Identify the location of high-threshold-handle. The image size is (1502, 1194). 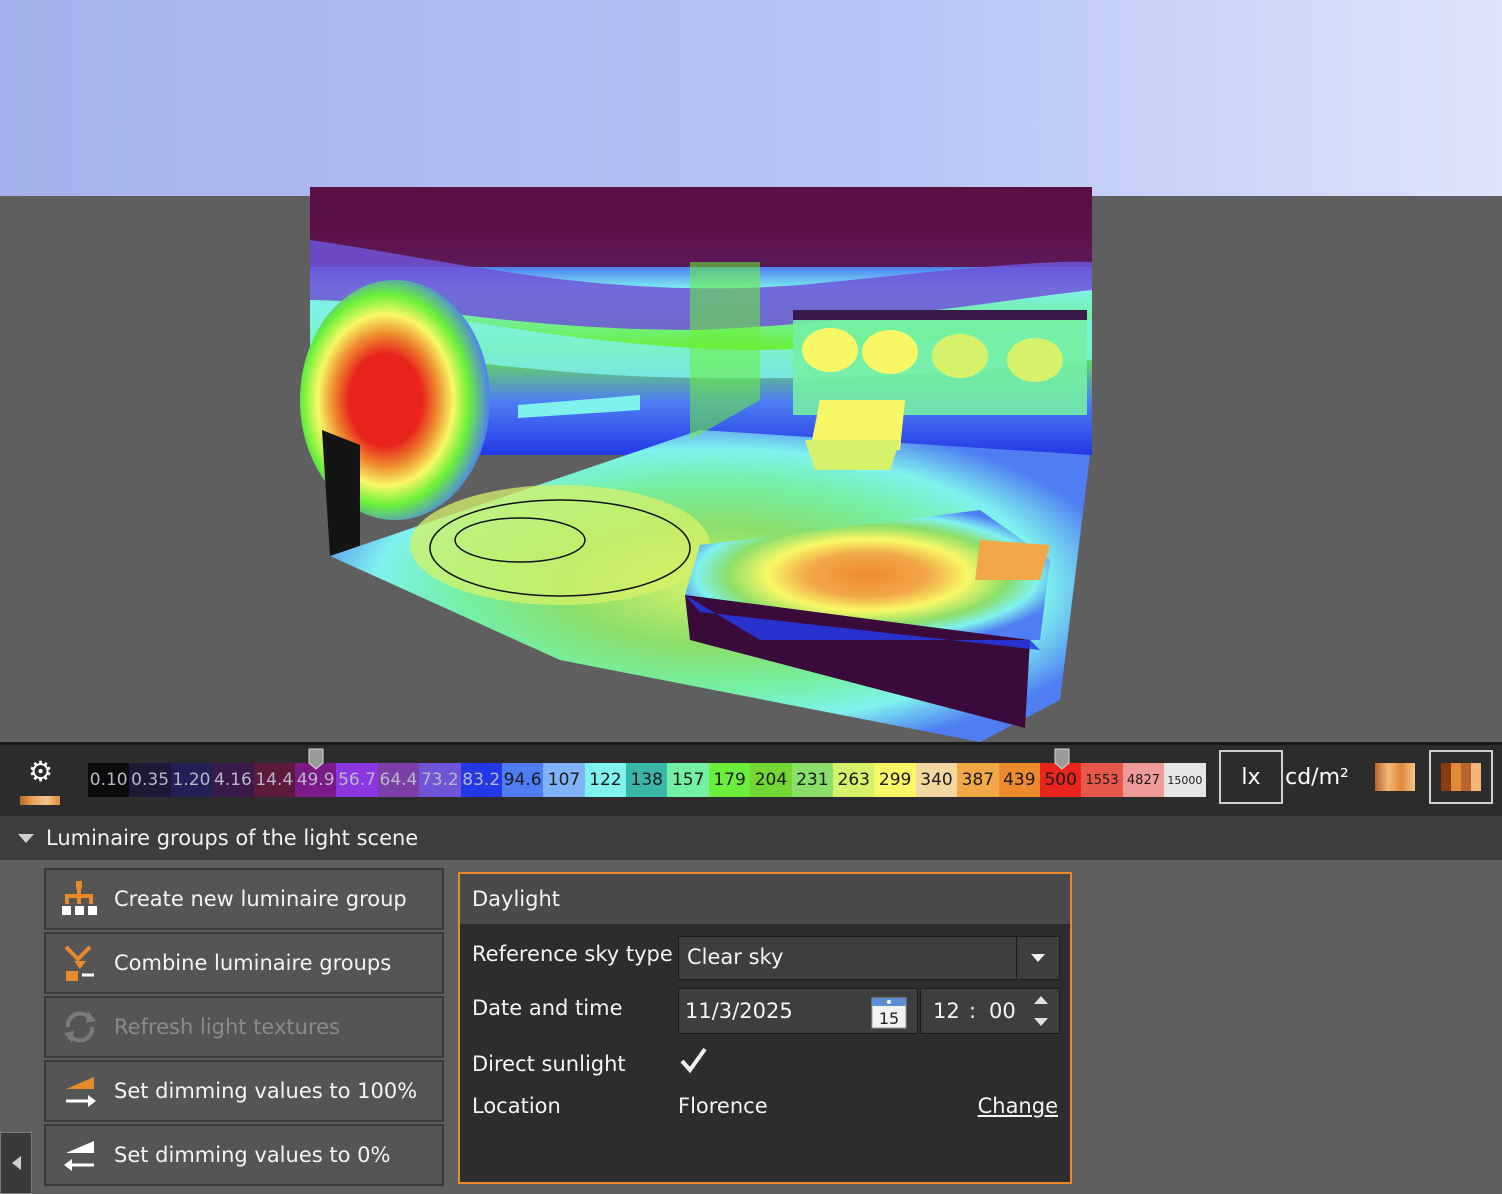
(1062, 759).